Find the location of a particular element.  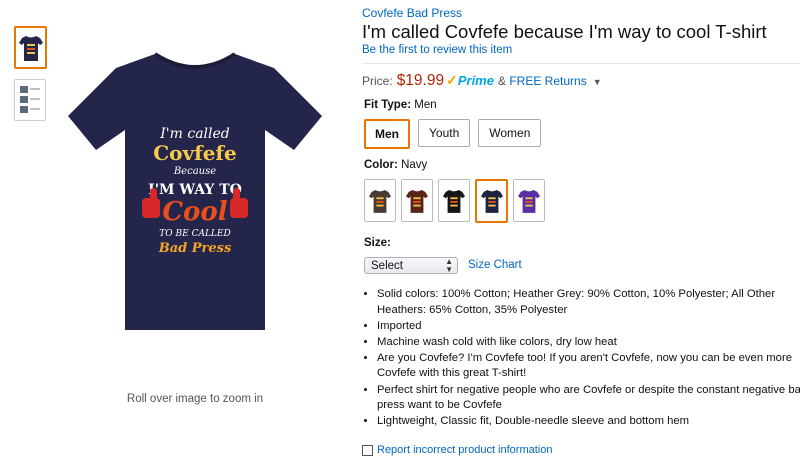

size-chart-link: Size Chart is located at coordinates (495, 265).